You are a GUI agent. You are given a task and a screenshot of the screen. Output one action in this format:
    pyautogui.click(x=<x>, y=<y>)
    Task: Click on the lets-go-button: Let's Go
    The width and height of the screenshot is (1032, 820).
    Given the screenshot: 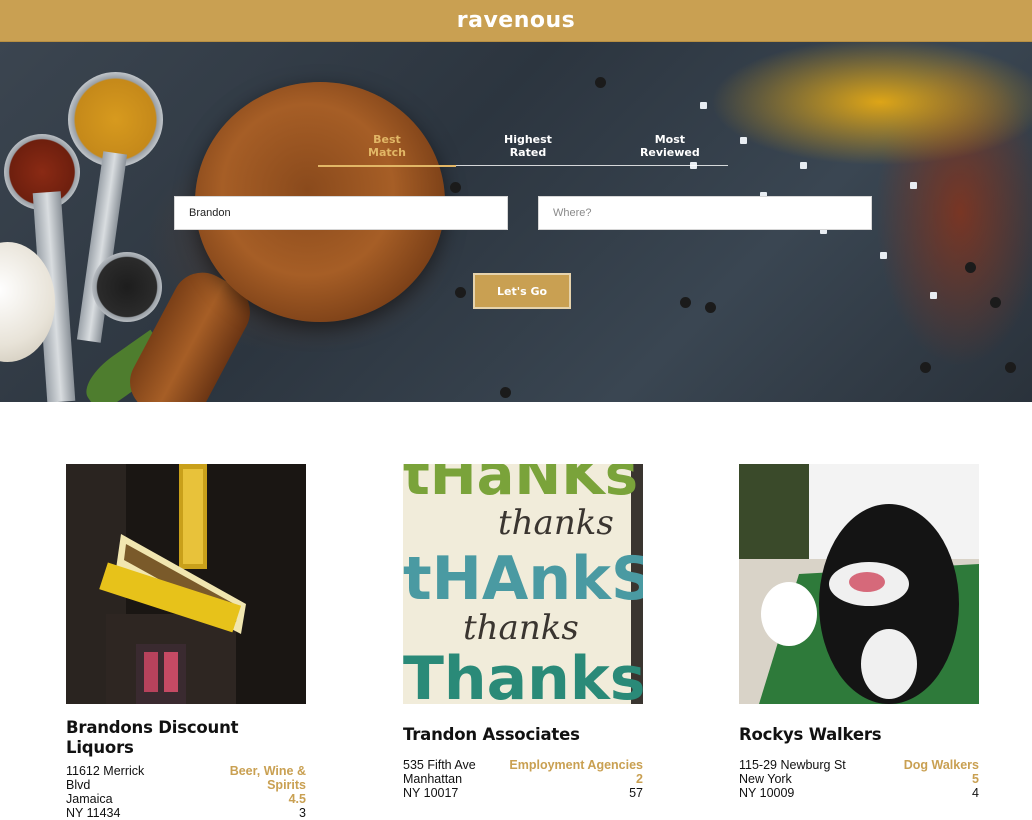 What is the action you would take?
    pyautogui.click(x=522, y=291)
    